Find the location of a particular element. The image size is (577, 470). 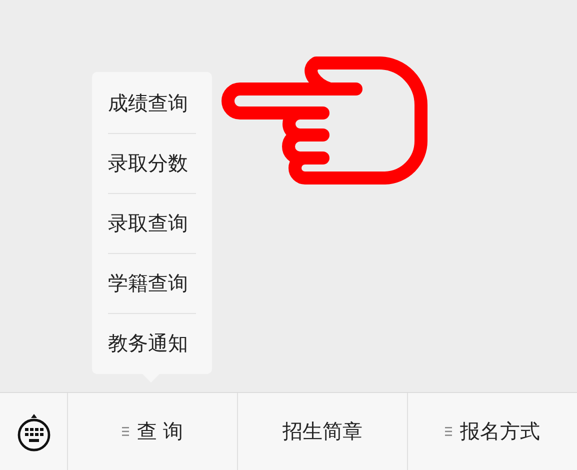

keyboard-icon is located at coordinates (34, 432).